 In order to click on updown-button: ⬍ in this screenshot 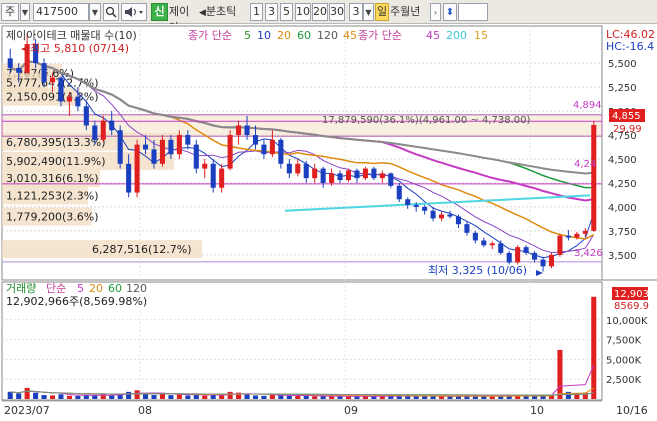, I will do `click(450, 12)`.